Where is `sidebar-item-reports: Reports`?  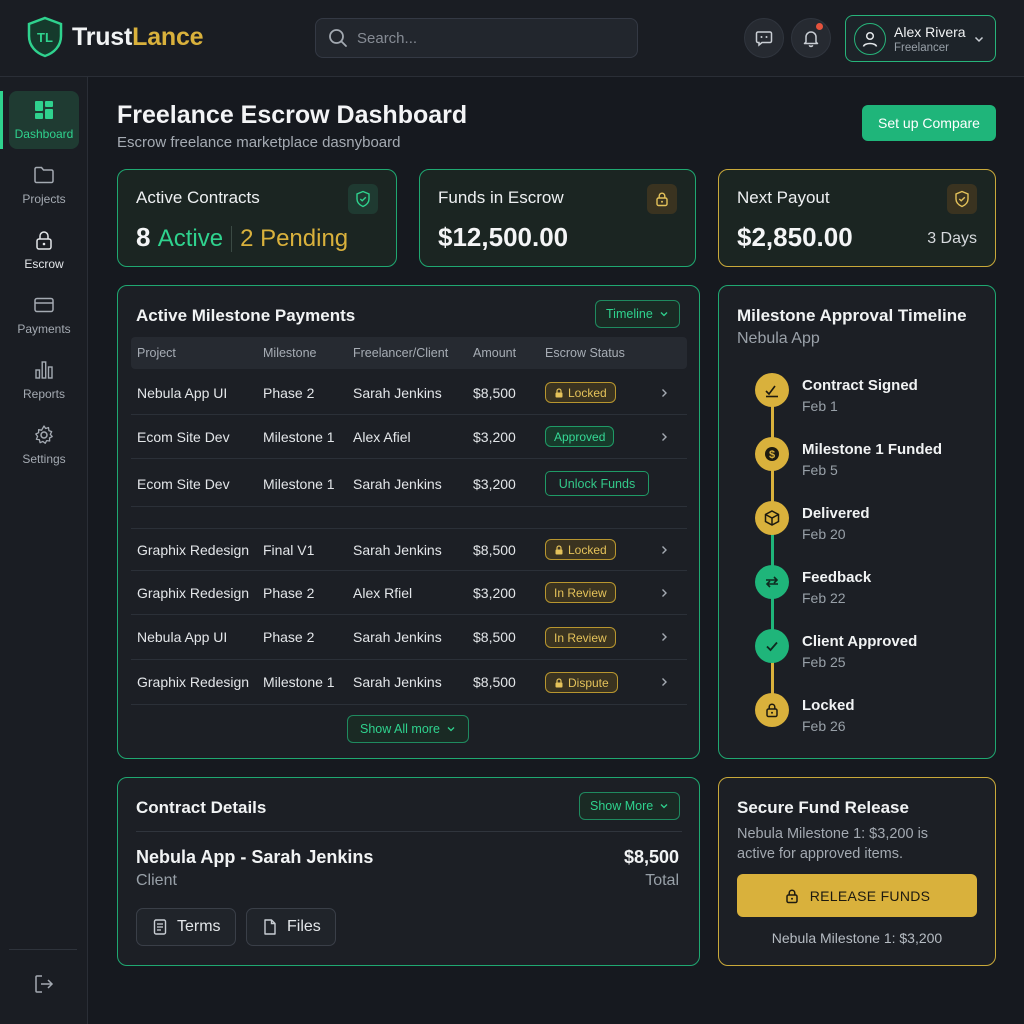 sidebar-item-reports: Reports is located at coordinates (44, 380).